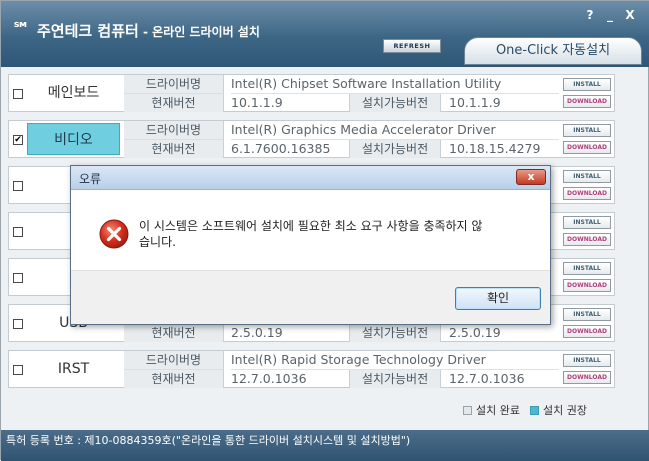 Image resolution: width=649 pixels, height=461 pixels. I want to click on dialog-close-button: x, so click(531, 177).